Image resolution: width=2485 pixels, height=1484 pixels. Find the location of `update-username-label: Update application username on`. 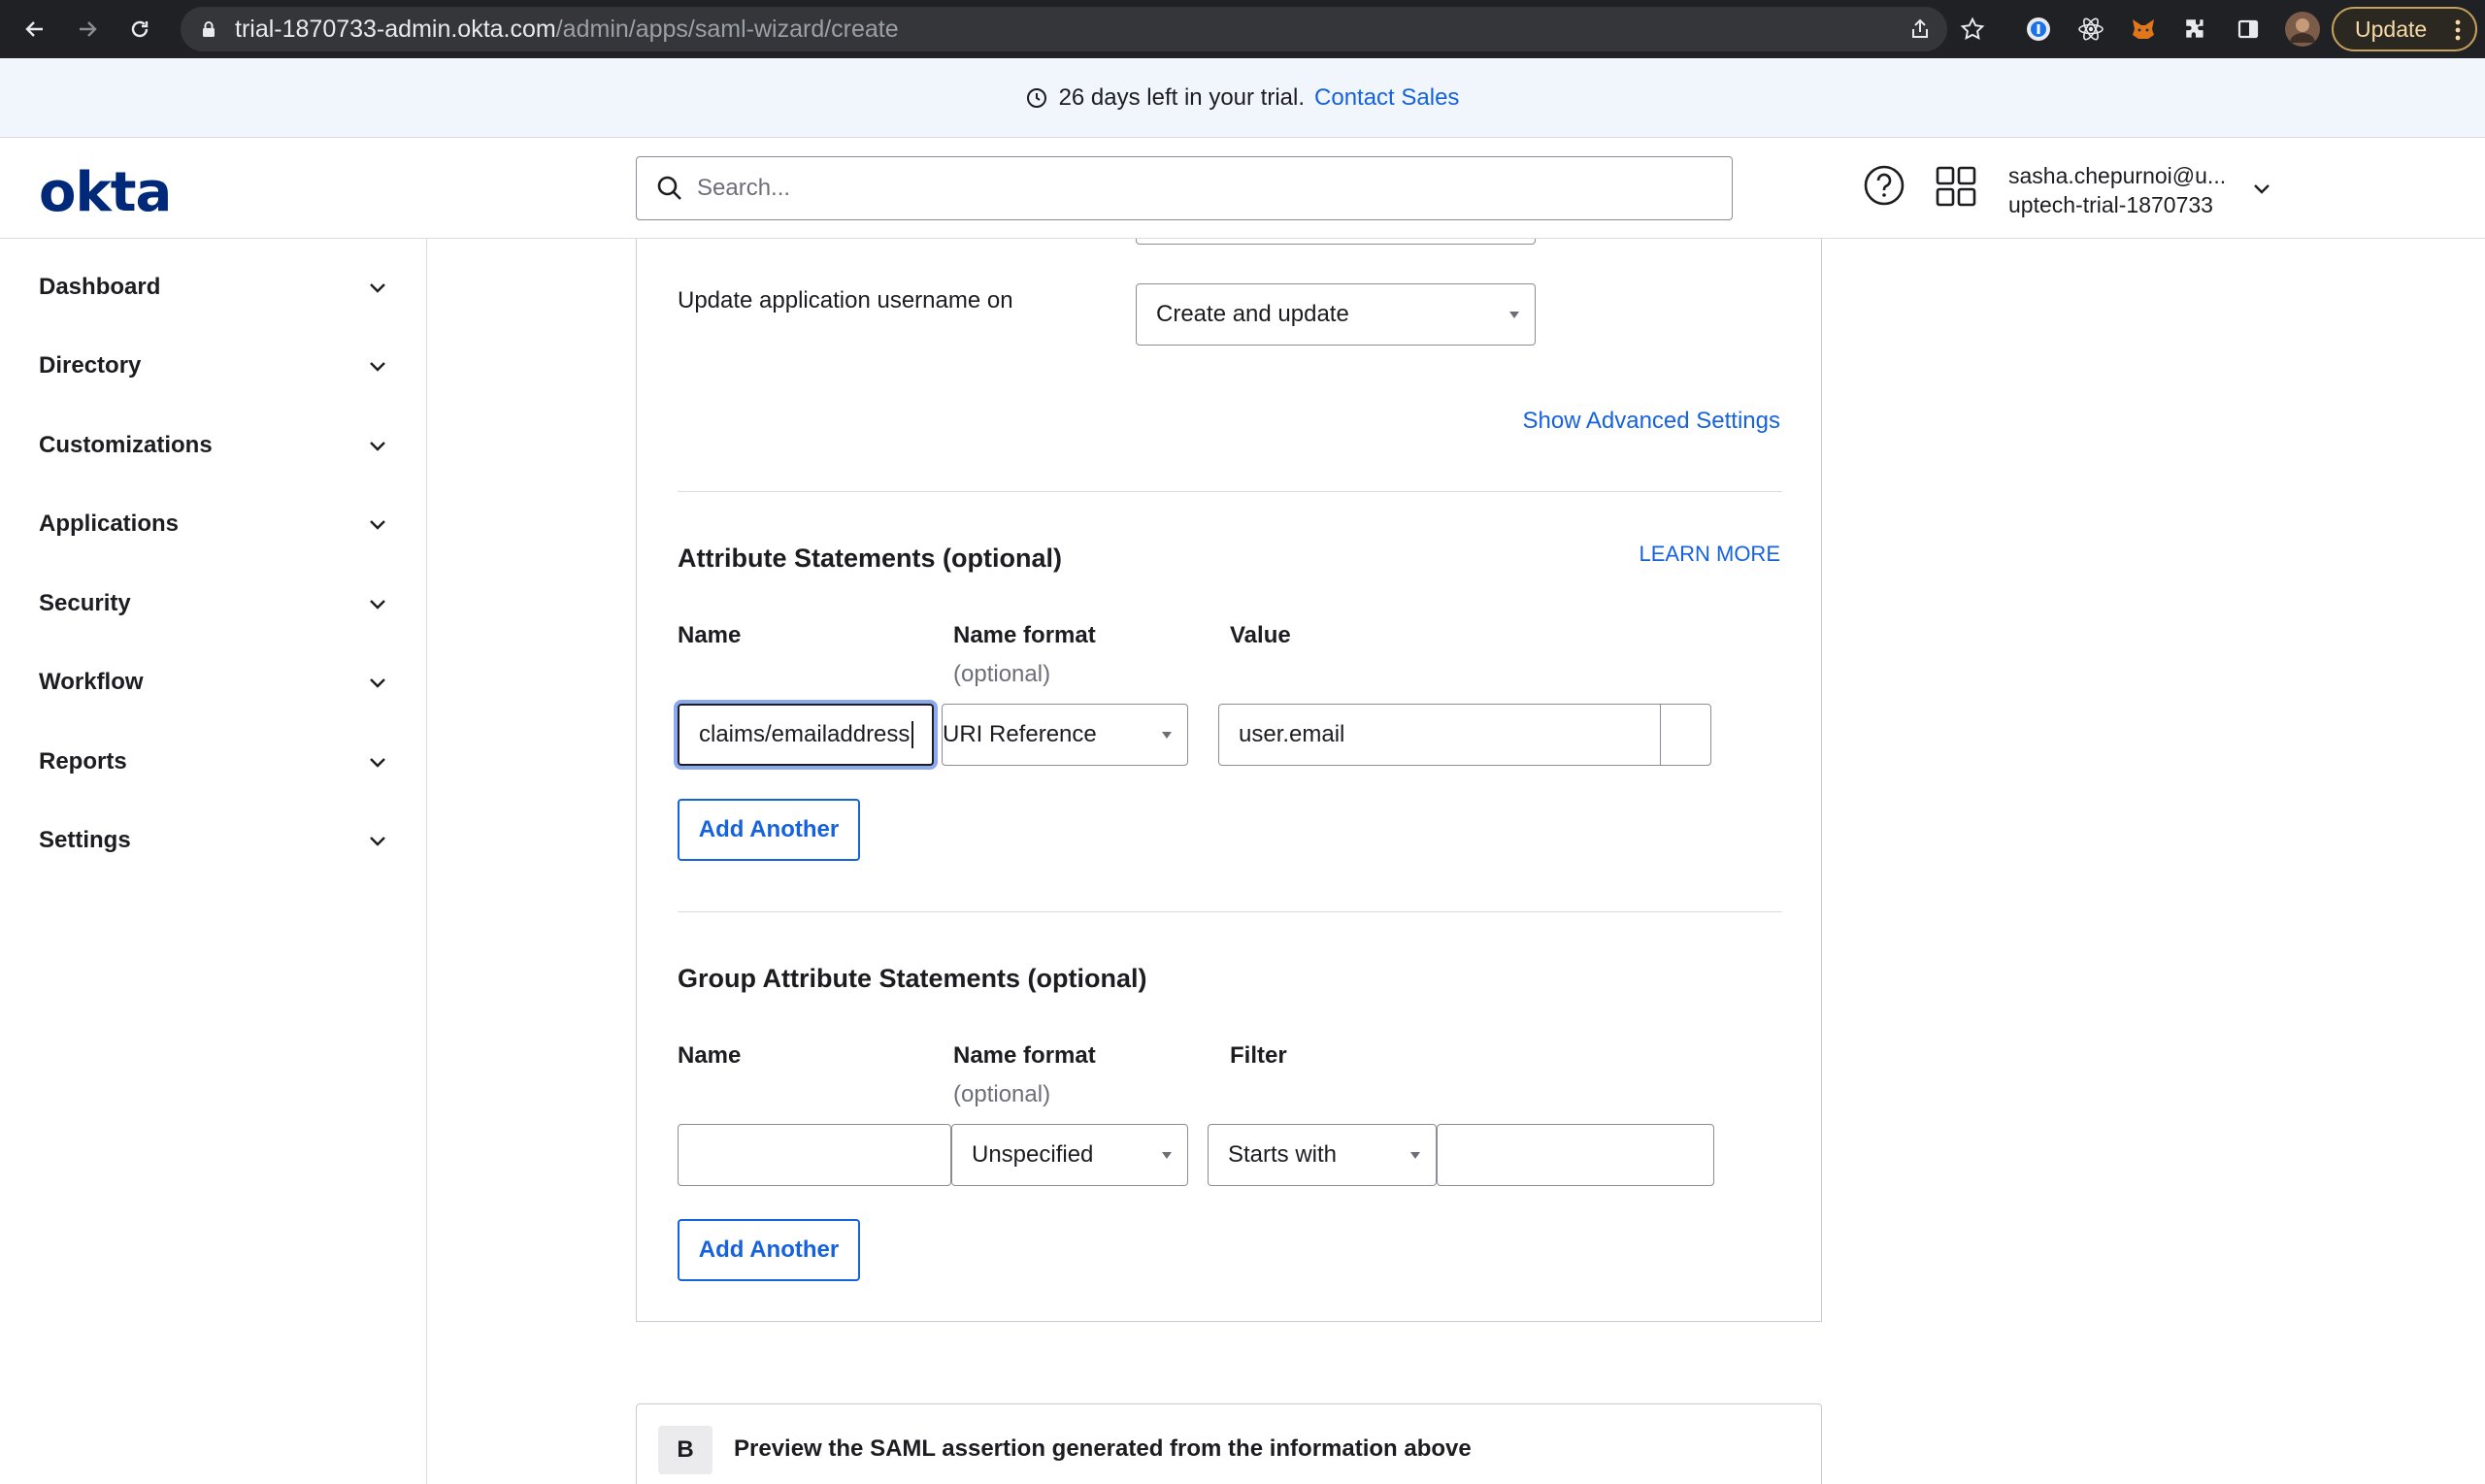

update-username-label: Update application username on is located at coordinates (846, 300).